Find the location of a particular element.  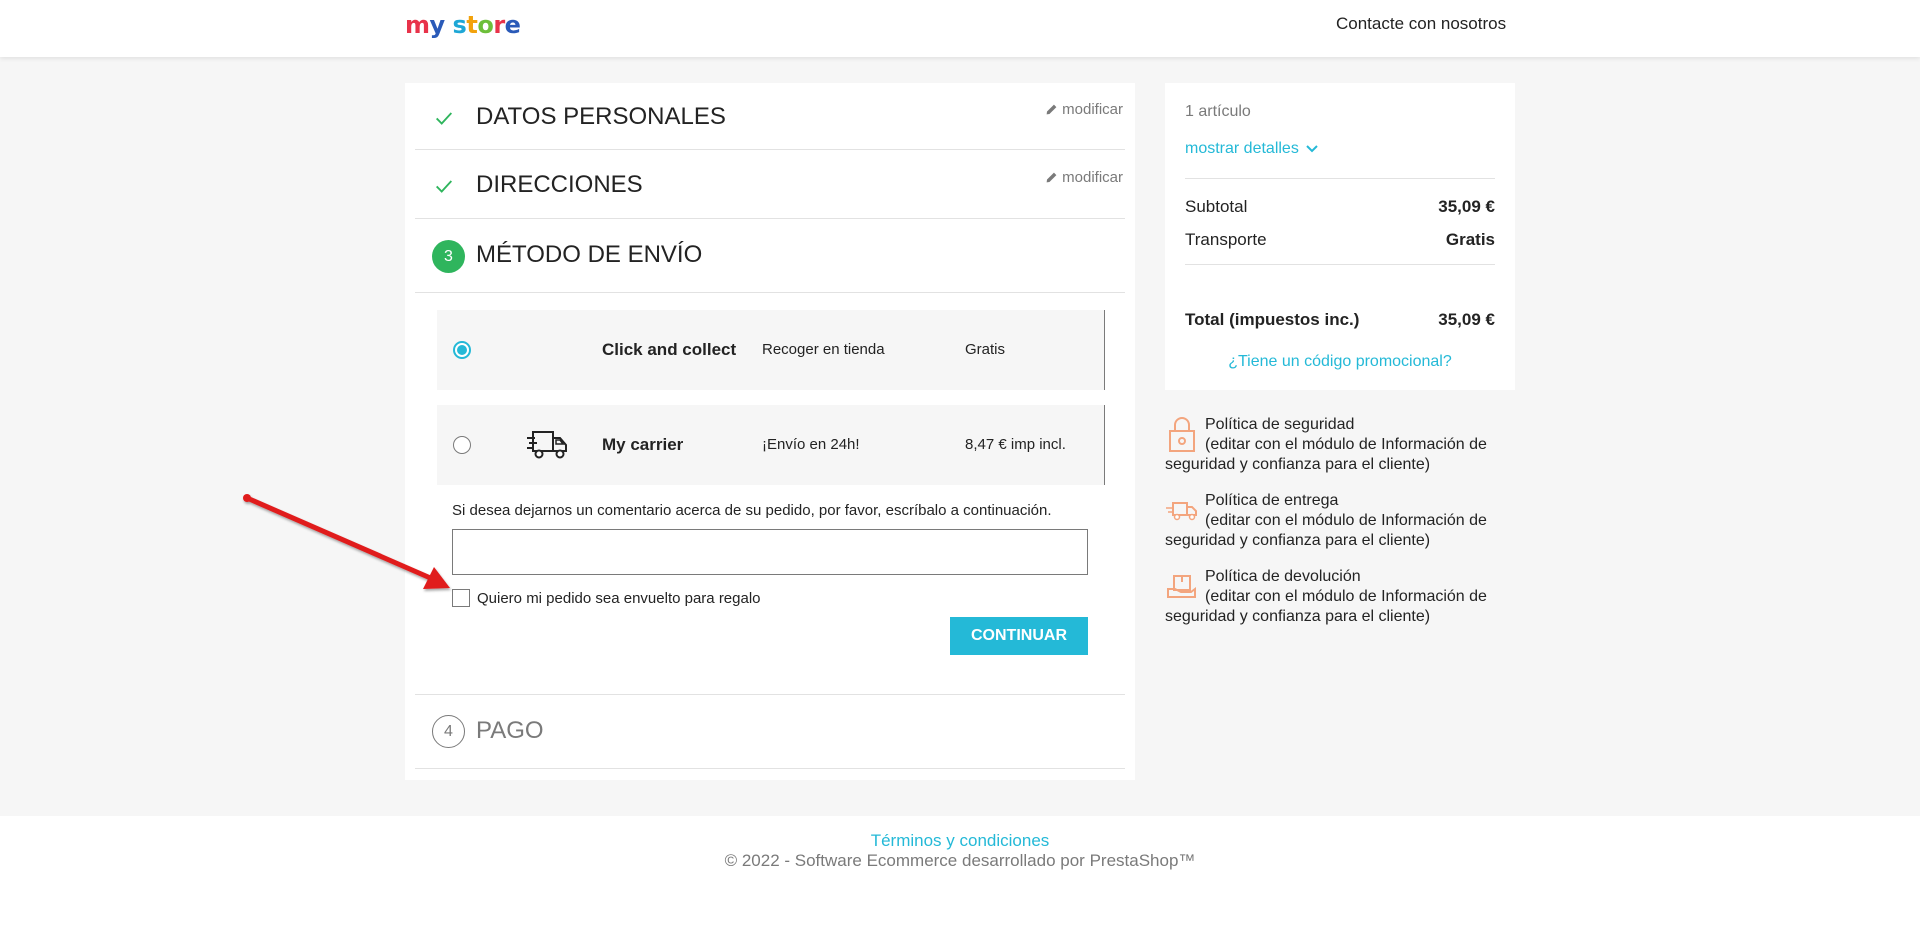

edit-addresses-link: modificar is located at coordinates (1084, 177).